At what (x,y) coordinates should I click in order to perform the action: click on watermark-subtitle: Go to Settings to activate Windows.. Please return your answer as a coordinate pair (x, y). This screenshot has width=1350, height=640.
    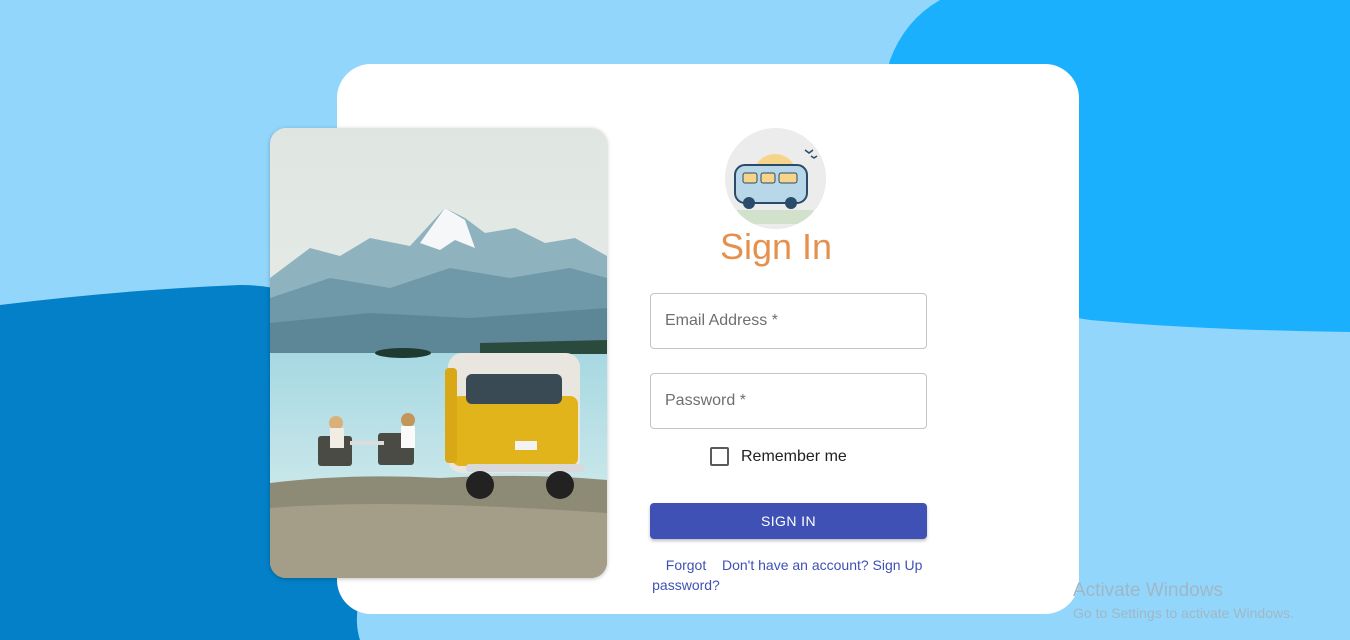
    Looking at the image, I should click on (1183, 613).